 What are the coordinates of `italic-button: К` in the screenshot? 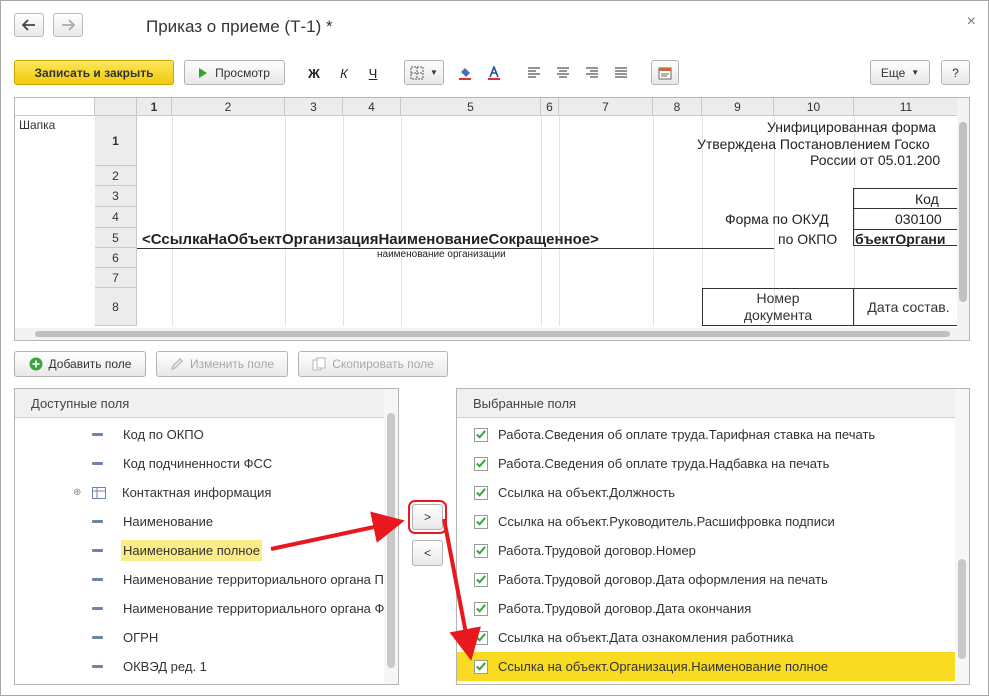 It's located at (344, 73).